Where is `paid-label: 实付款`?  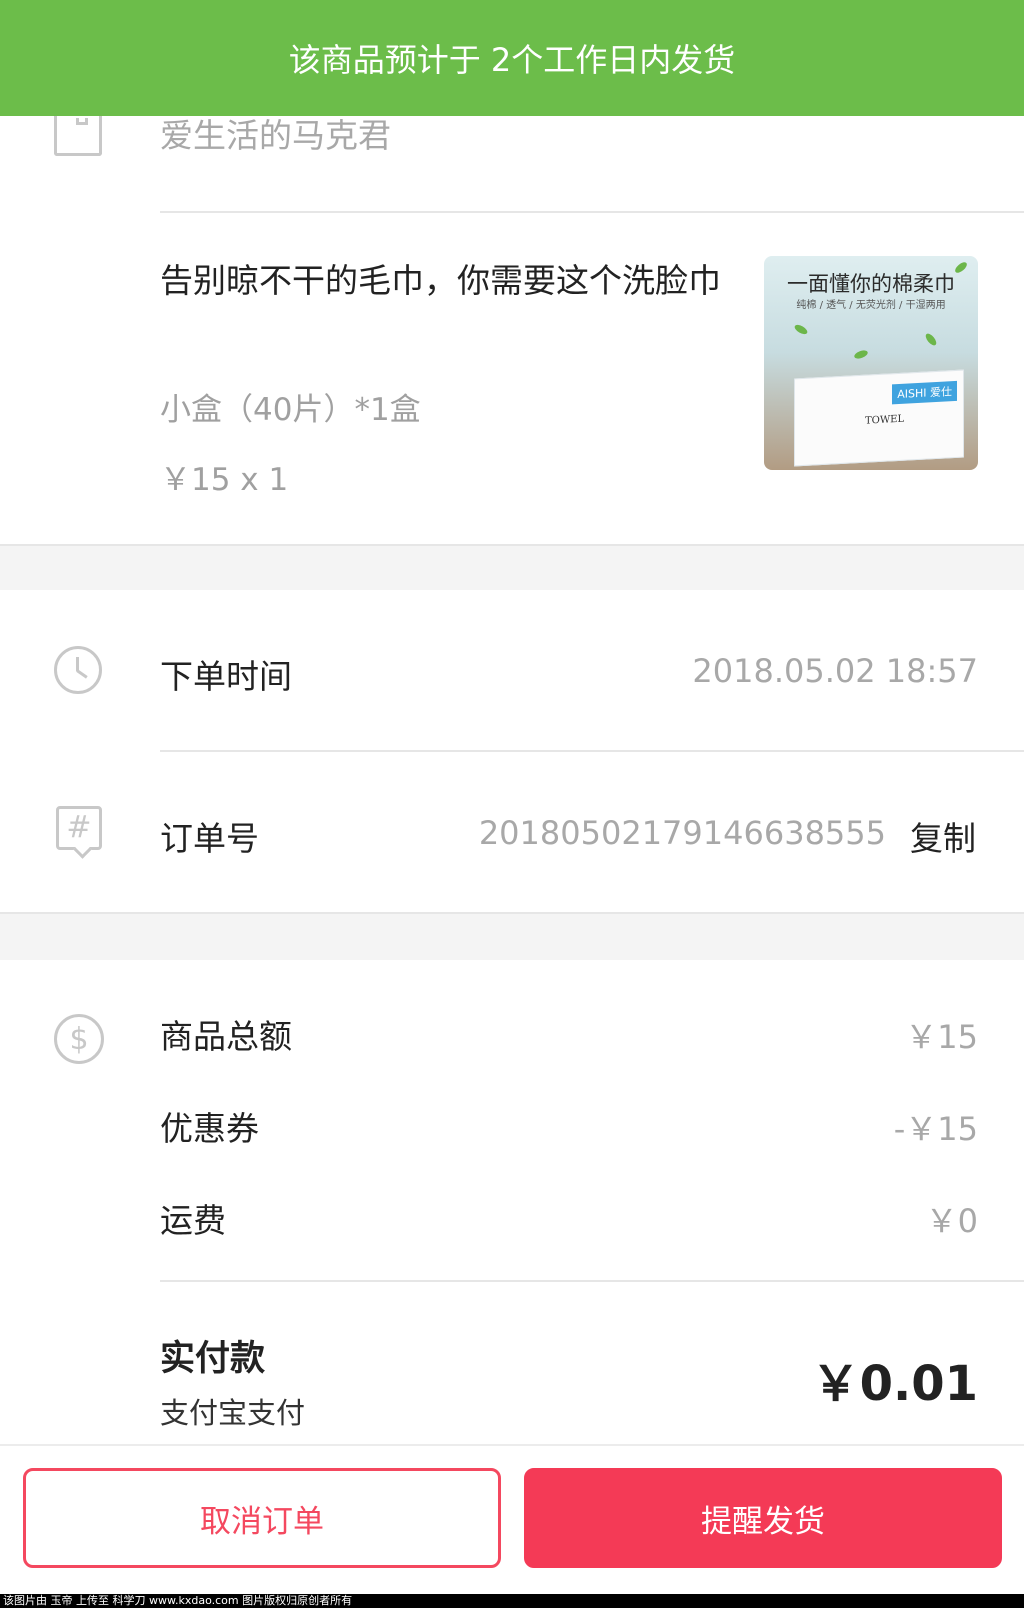
paid-label: 实付款 is located at coordinates (213, 1359).